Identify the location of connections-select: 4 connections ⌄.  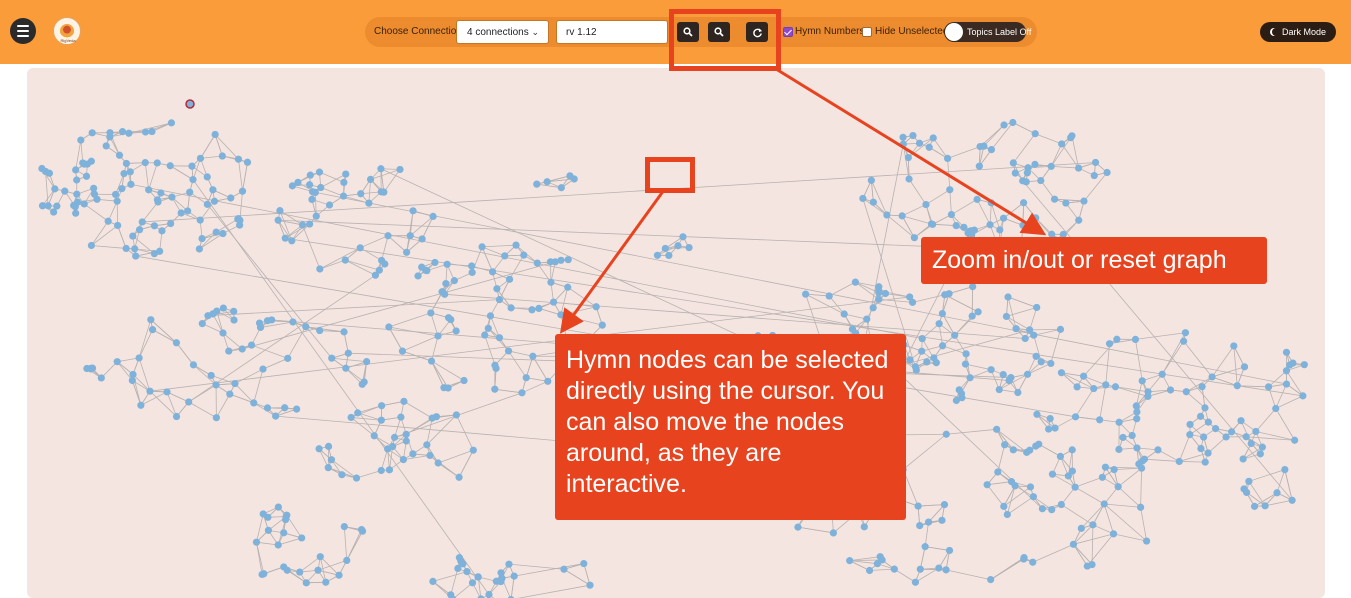
(502, 32).